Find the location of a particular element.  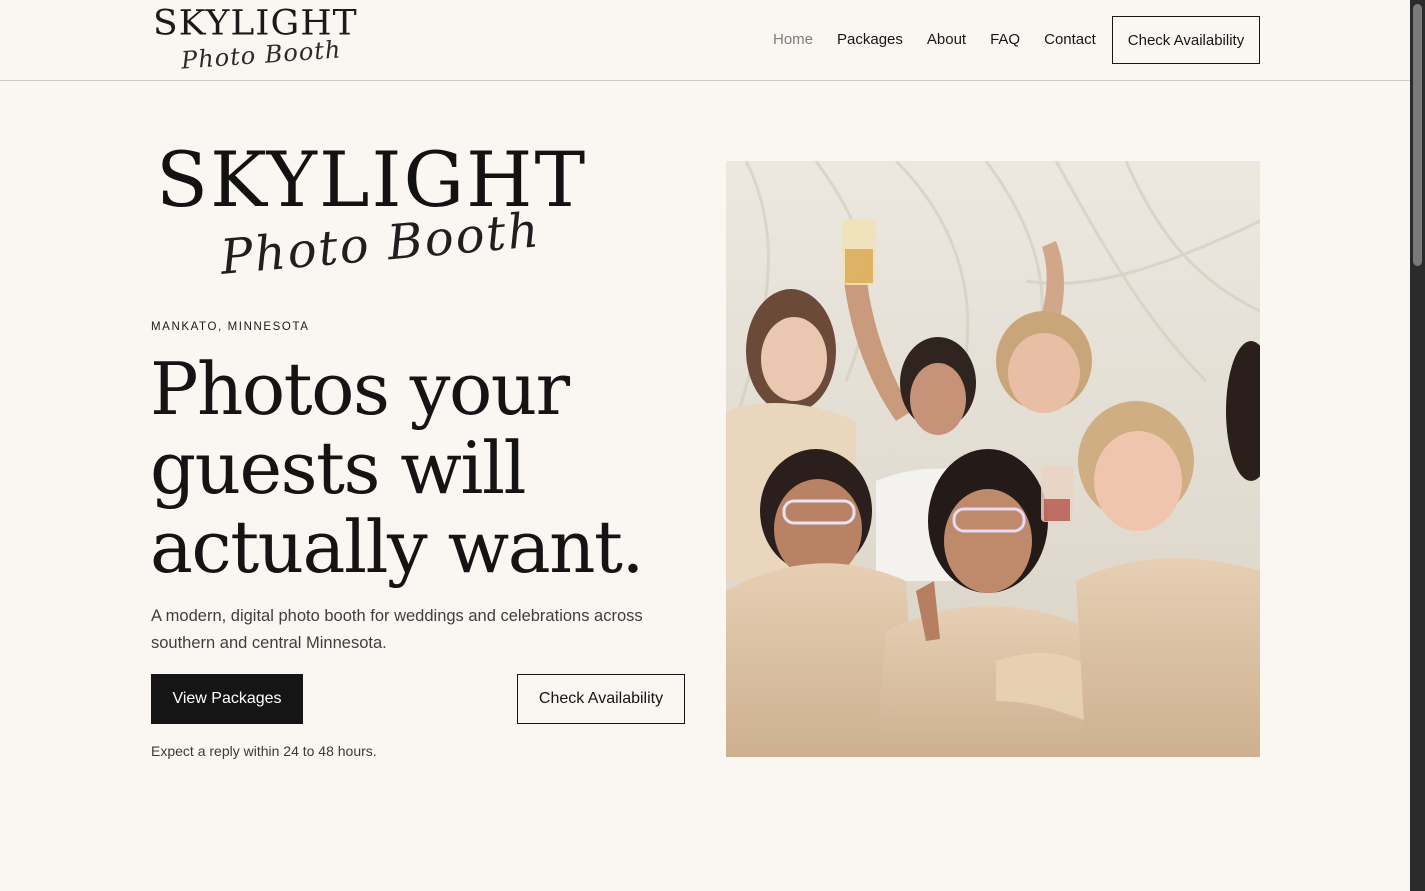

main-nav: Home Packages About FAQ Contact is located at coordinates (946, 40).